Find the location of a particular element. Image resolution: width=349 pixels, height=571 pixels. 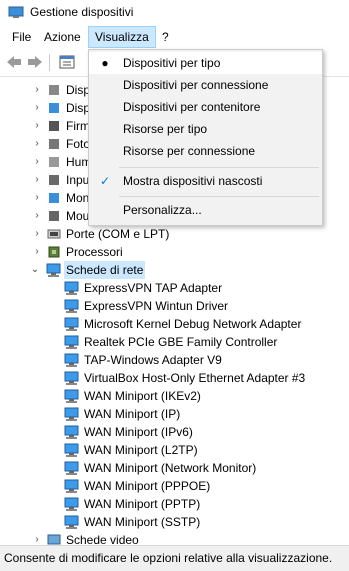

menu-item-mostra-dispositivi-nascosti: ✓ Mostra dispositivi nascosti is located at coordinates (205, 181).